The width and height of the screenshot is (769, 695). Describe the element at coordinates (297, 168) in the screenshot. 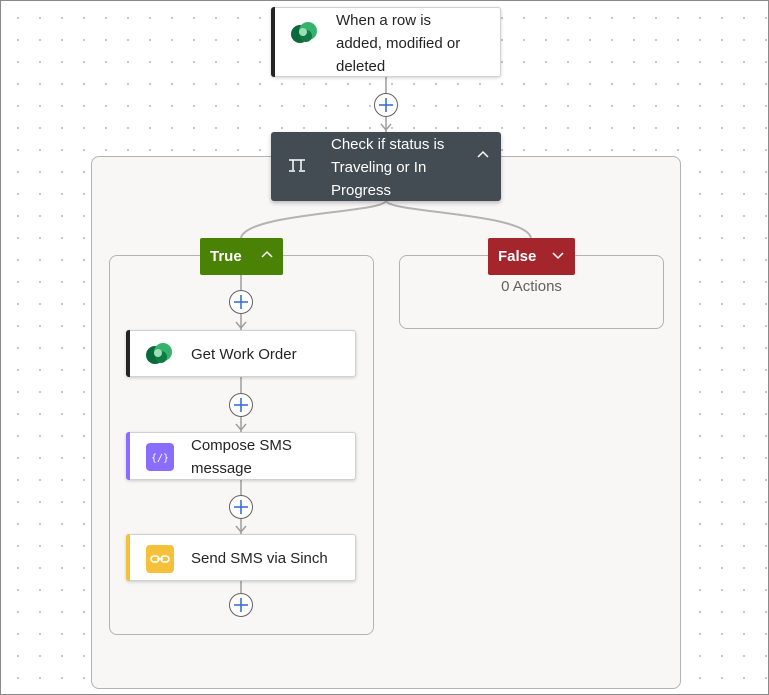

I see `condition-icon` at that location.